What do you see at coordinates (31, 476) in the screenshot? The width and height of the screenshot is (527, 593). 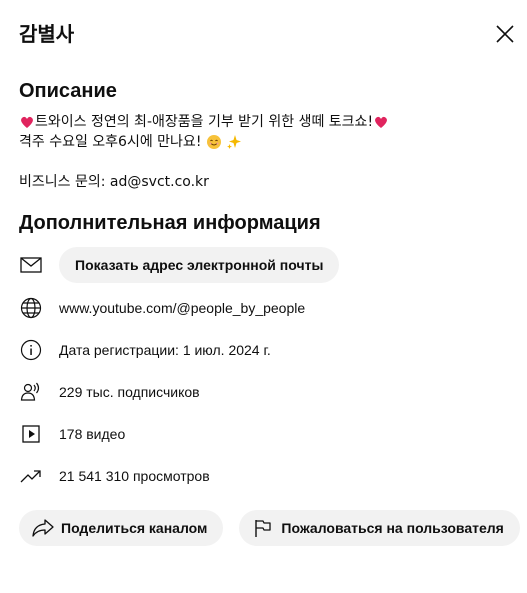 I see `trending-icon` at bounding box center [31, 476].